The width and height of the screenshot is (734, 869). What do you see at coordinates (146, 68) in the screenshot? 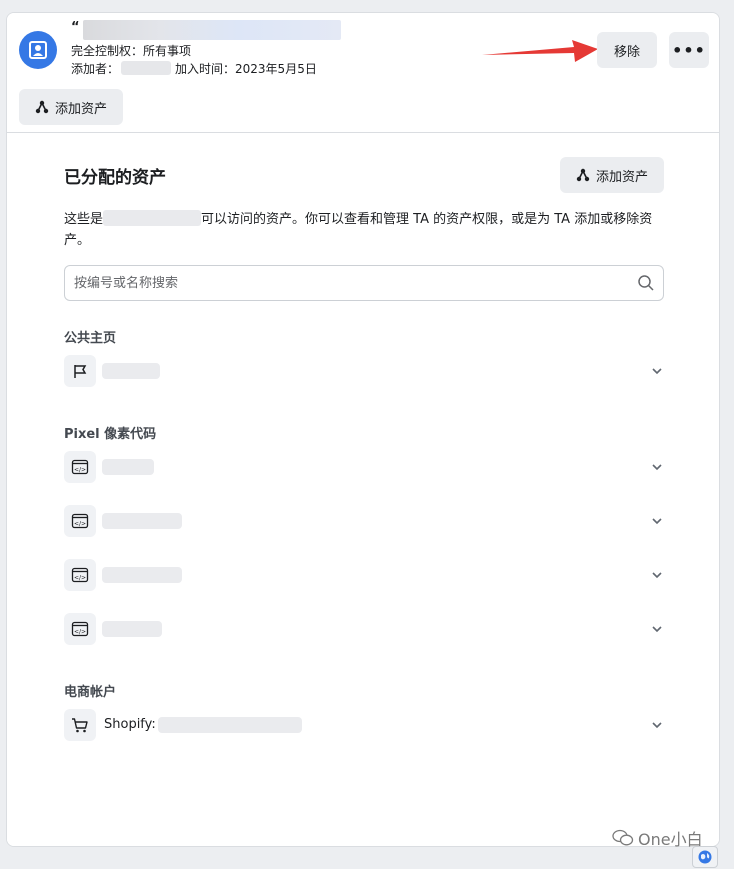
I see `added-by-redacted` at bounding box center [146, 68].